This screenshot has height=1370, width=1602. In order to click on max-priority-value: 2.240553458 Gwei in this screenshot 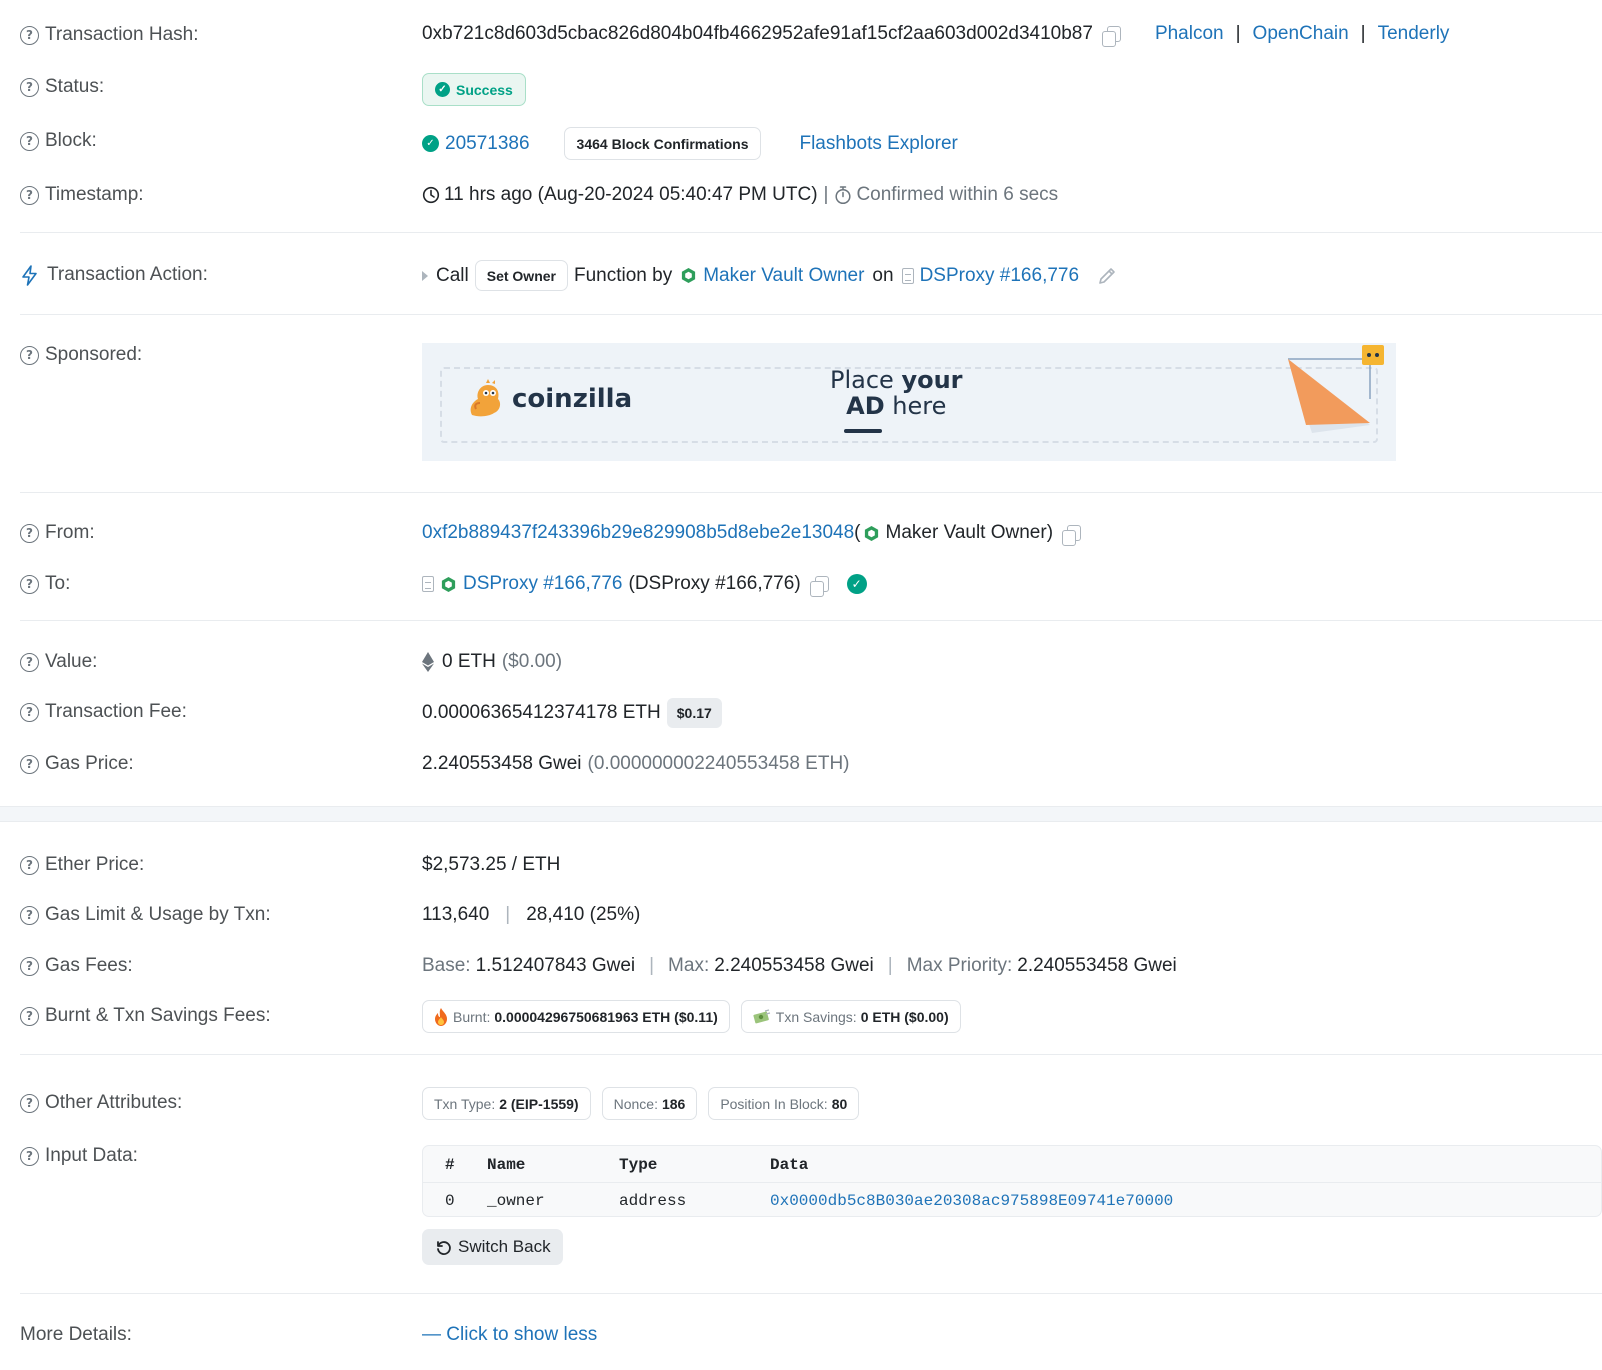, I will do `click(1097, 965)`.